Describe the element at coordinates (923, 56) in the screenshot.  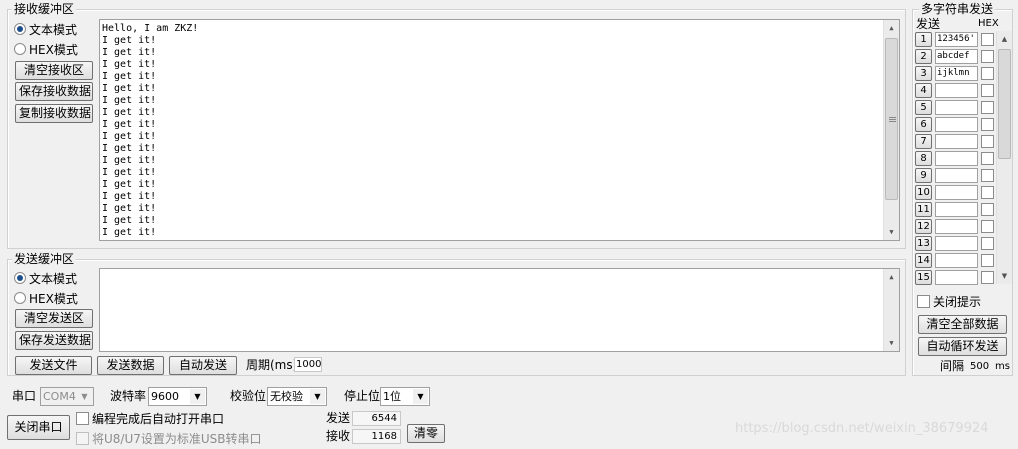
I see `multi-send-button: 2` at that location.